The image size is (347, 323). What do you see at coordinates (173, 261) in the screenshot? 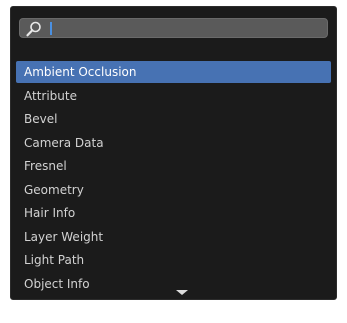
I see `list-item-light-path: Light Path` at bounding box center [173, 261].